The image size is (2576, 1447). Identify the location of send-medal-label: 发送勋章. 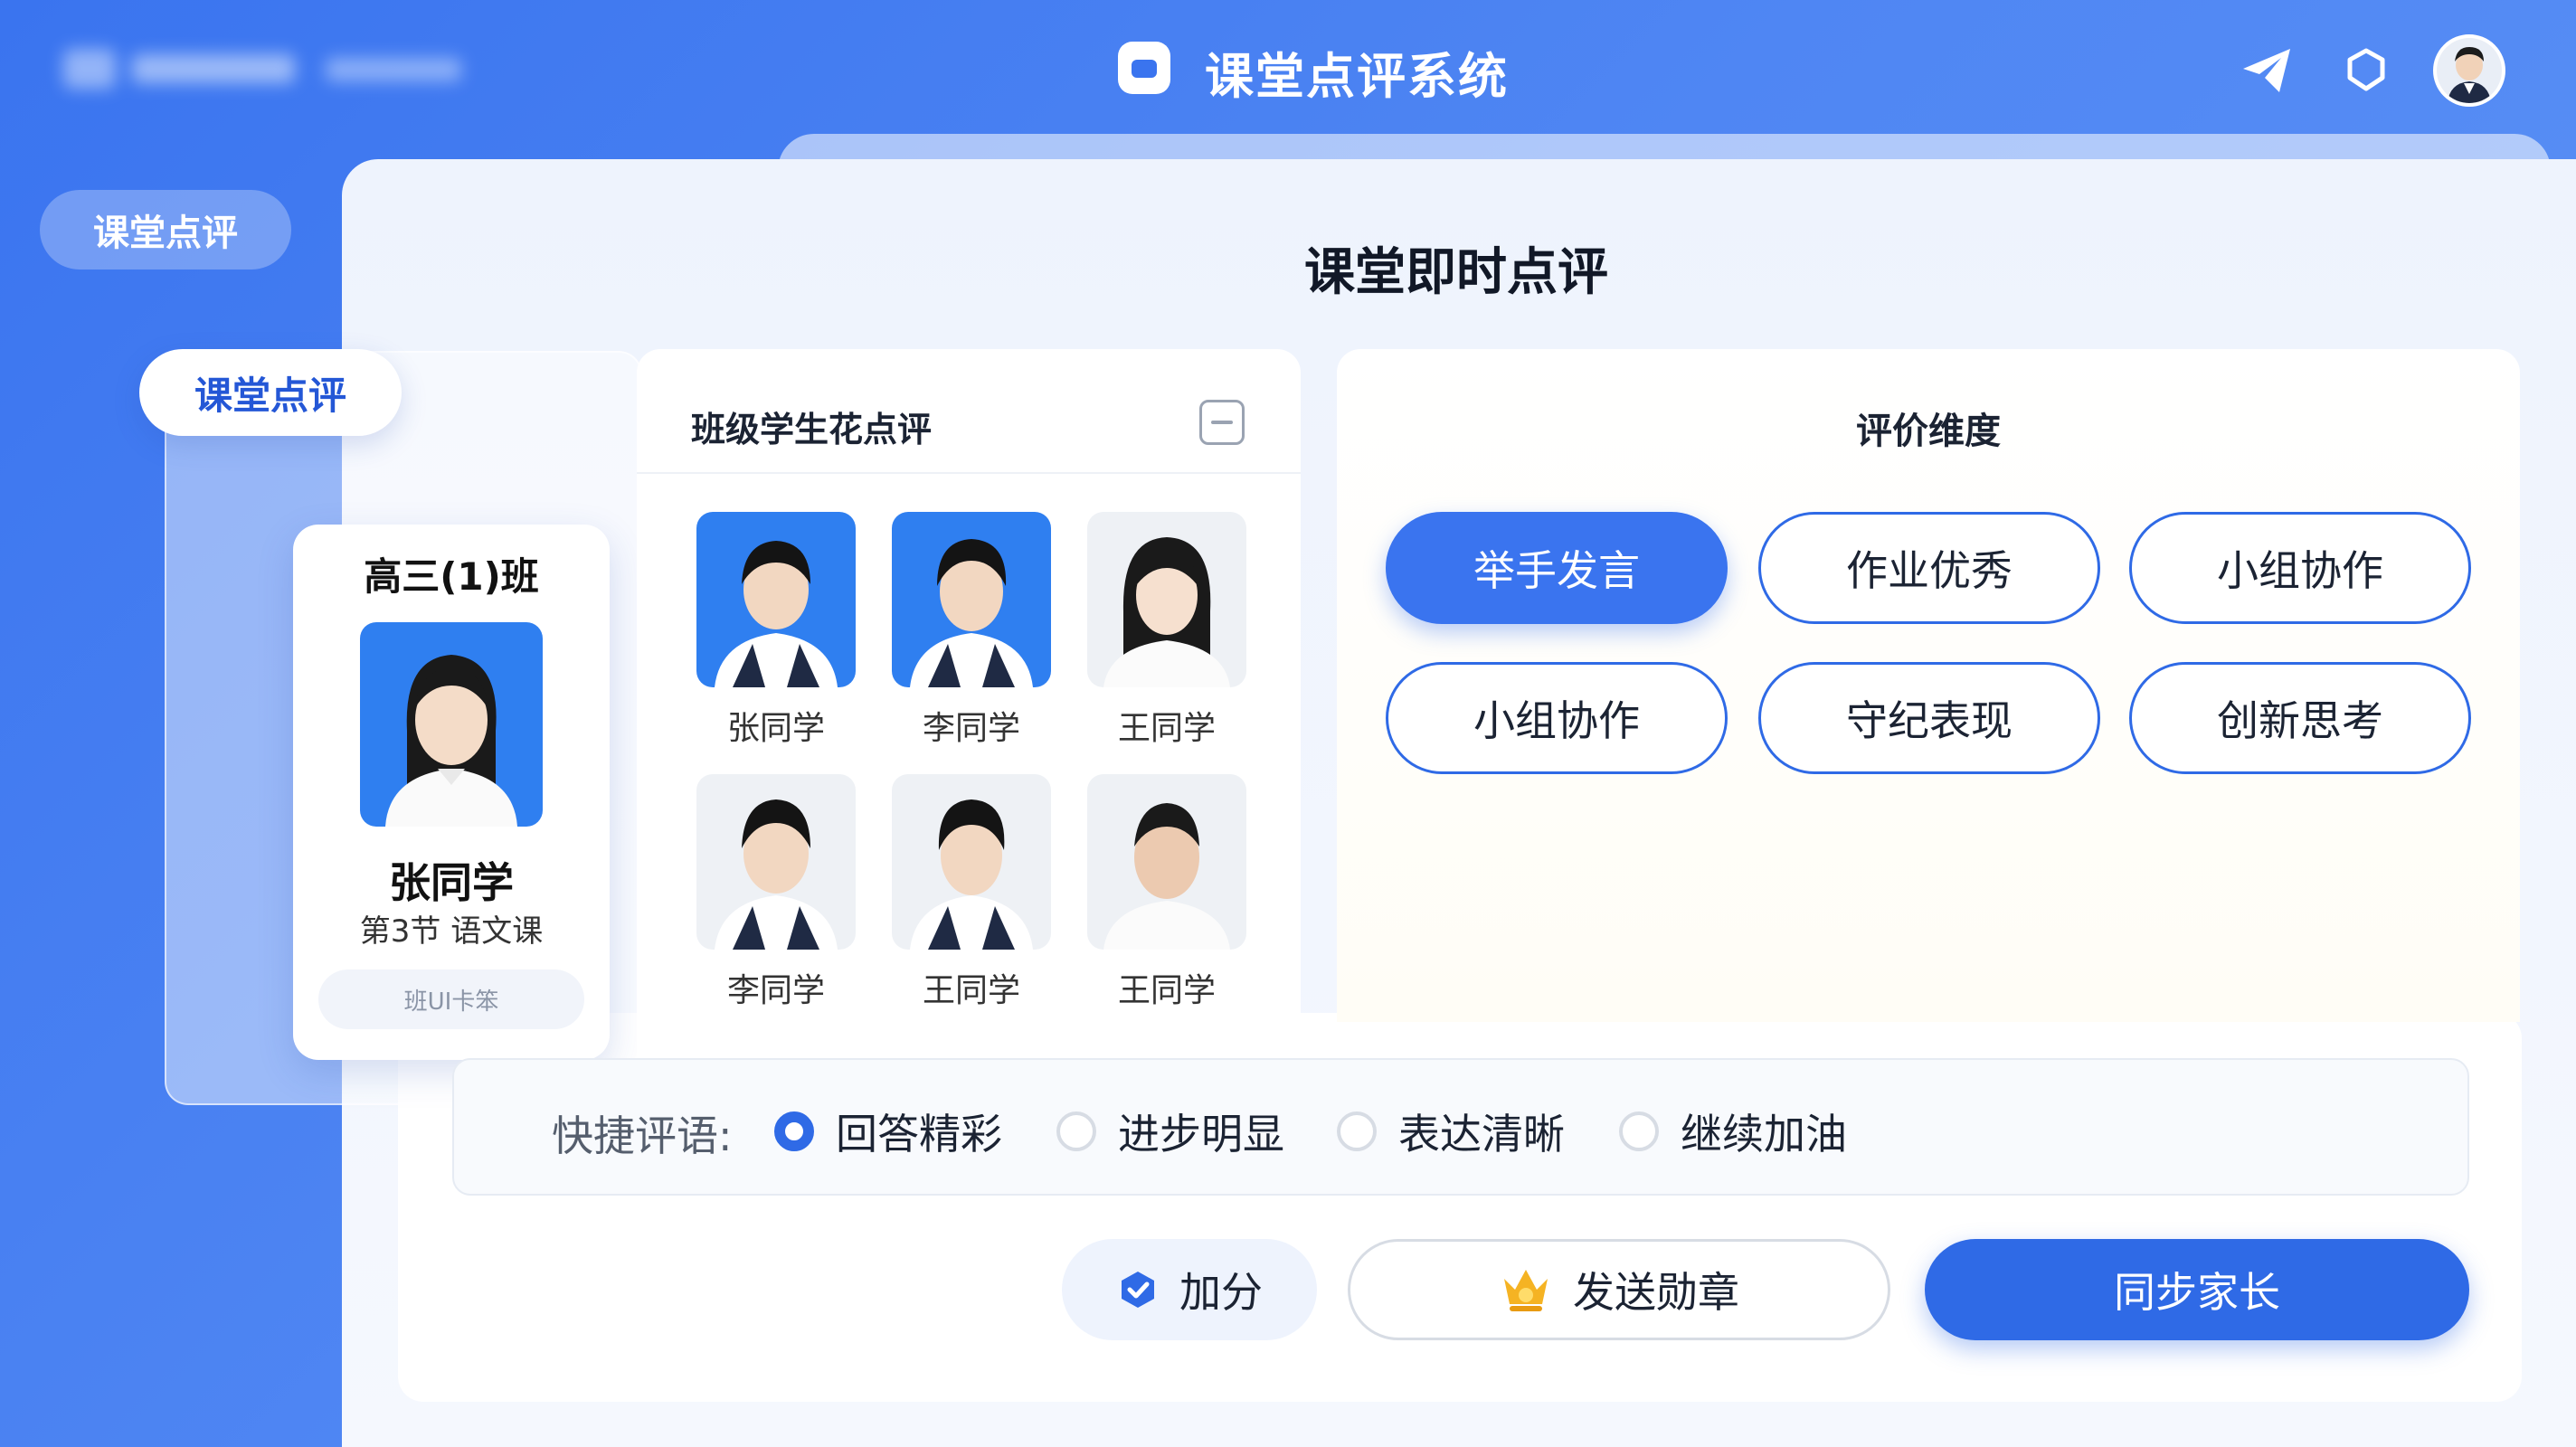
(1656, 1293).